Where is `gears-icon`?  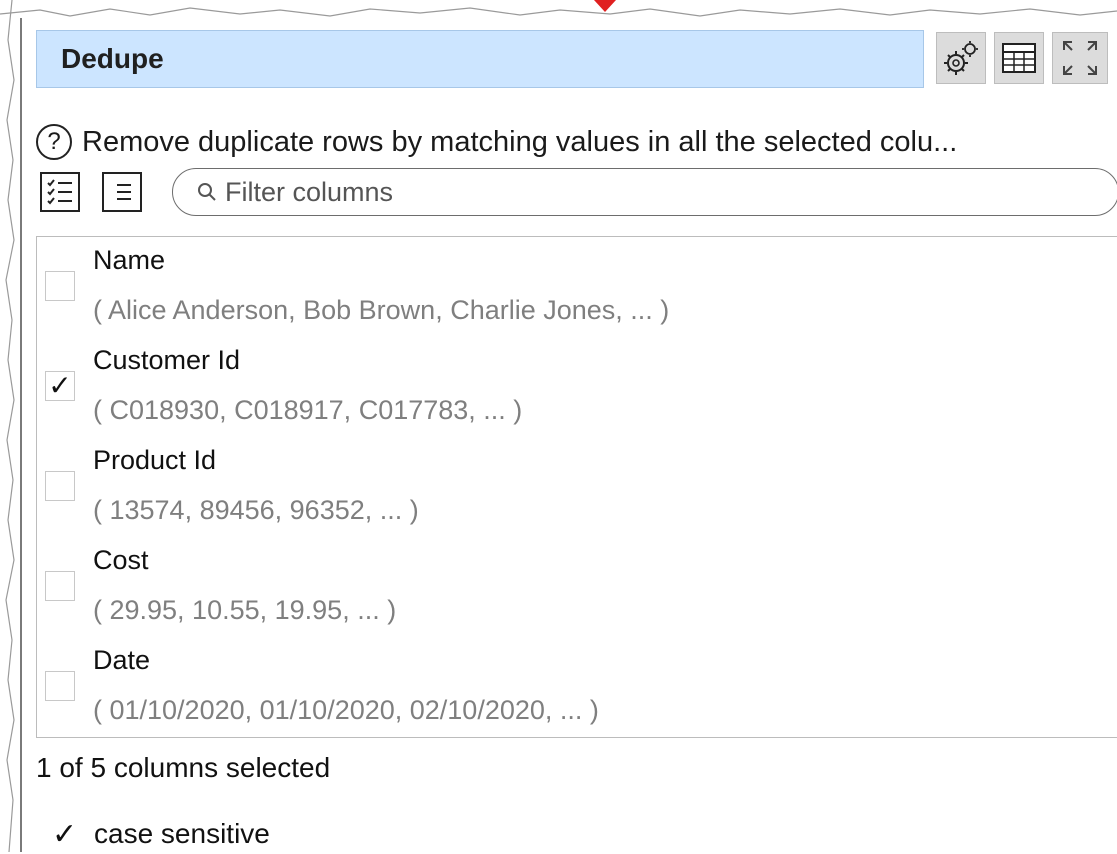
gears-icon is located at coordinates (961, 58).